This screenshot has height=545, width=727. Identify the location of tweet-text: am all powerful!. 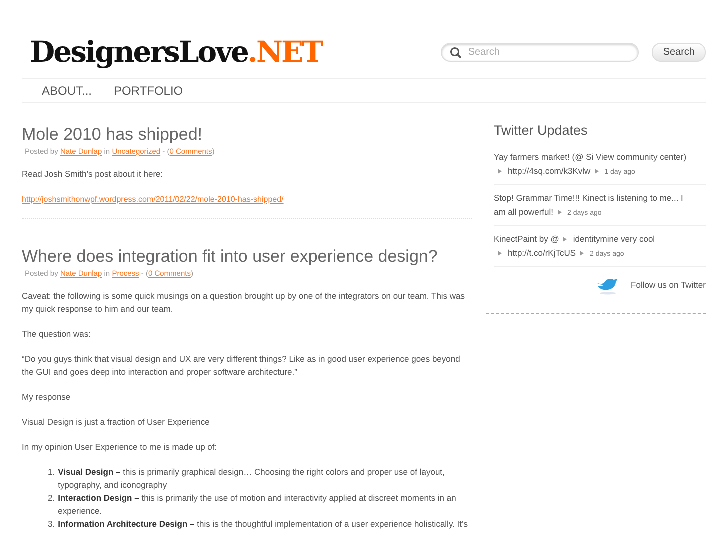
(524, 212).